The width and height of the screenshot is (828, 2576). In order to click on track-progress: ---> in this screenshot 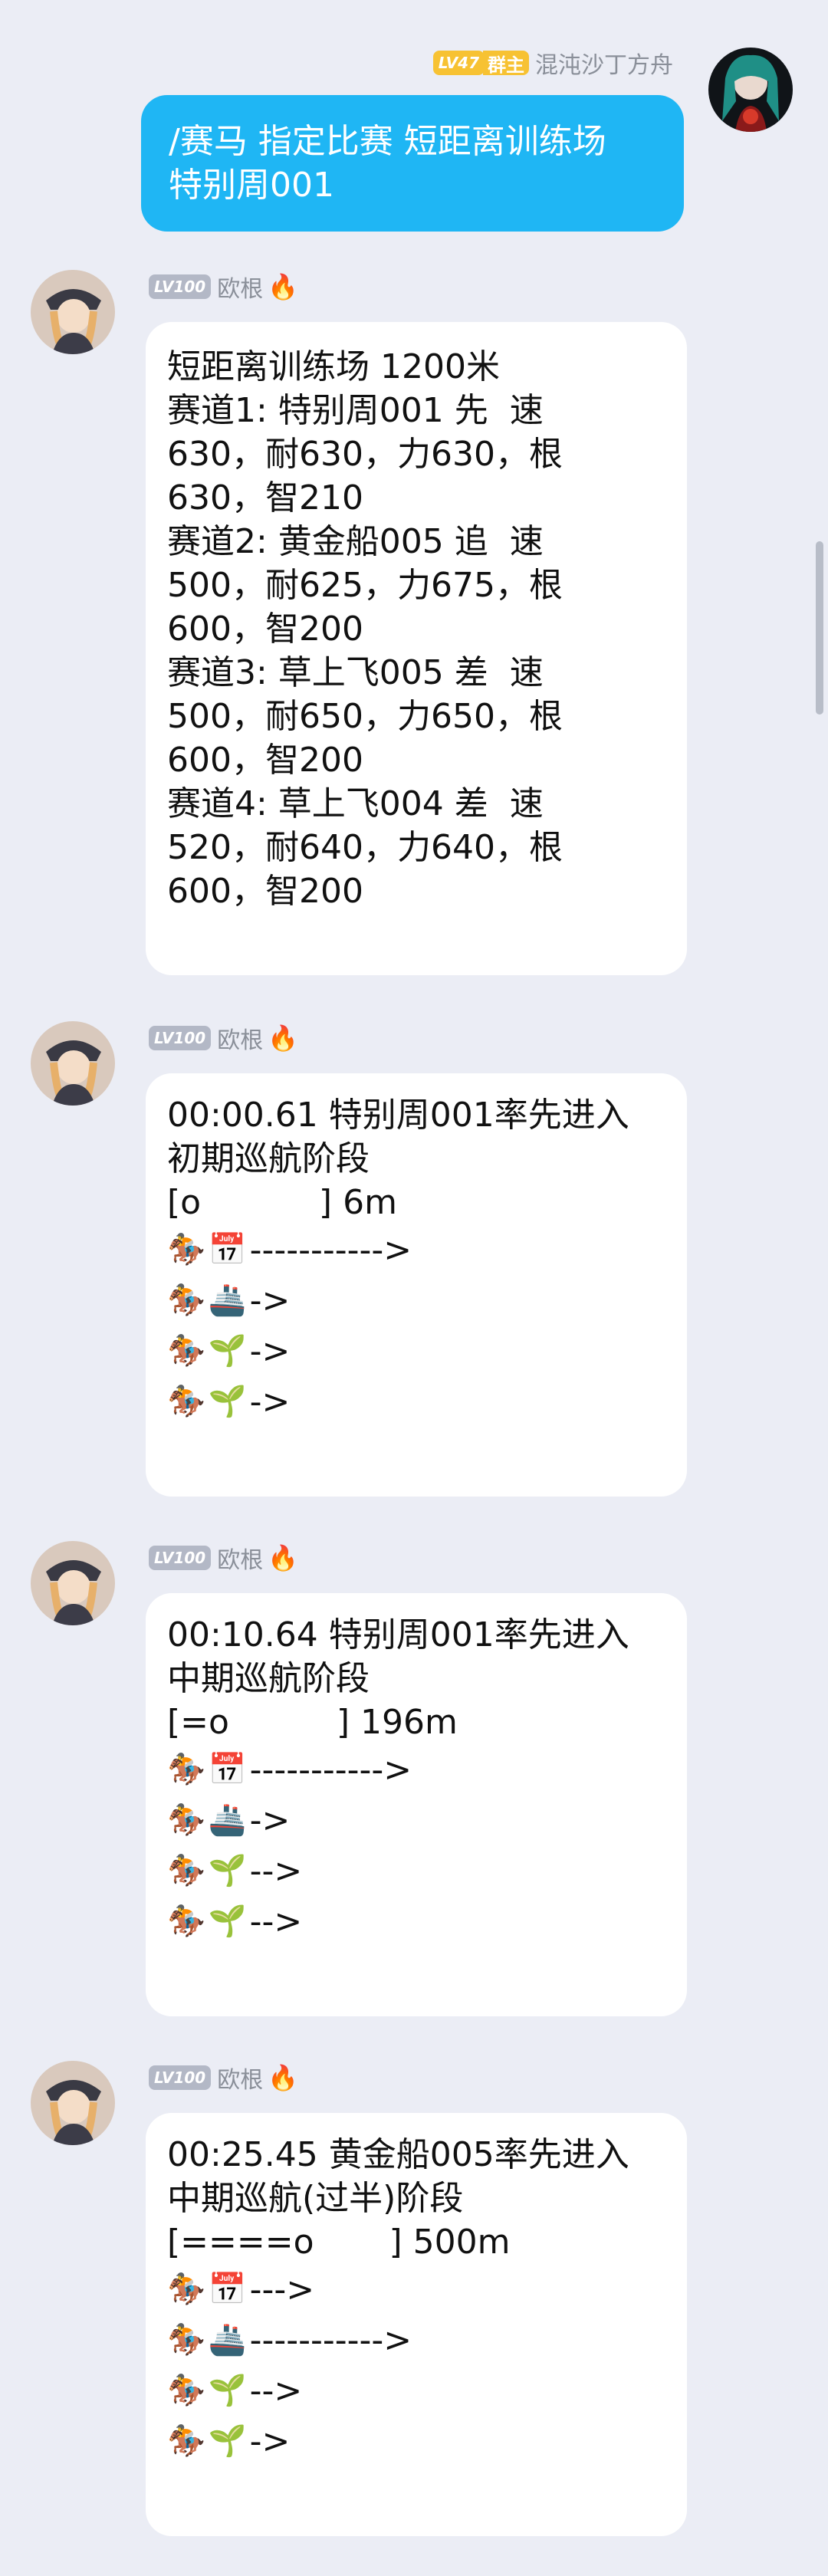, I will do `click(282, 2289)`.